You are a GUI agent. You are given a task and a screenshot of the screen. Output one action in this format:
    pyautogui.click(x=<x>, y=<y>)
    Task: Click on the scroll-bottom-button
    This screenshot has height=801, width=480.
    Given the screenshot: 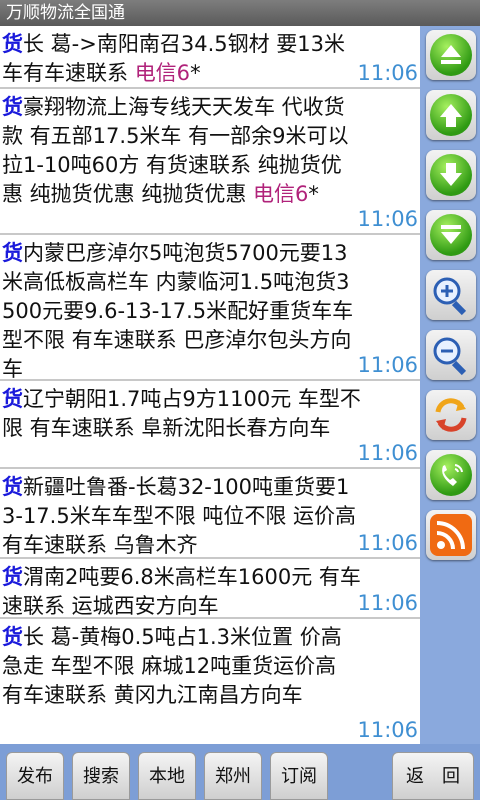 What is the action you would take?
    pyautogui.click(x=451, y=235)
    